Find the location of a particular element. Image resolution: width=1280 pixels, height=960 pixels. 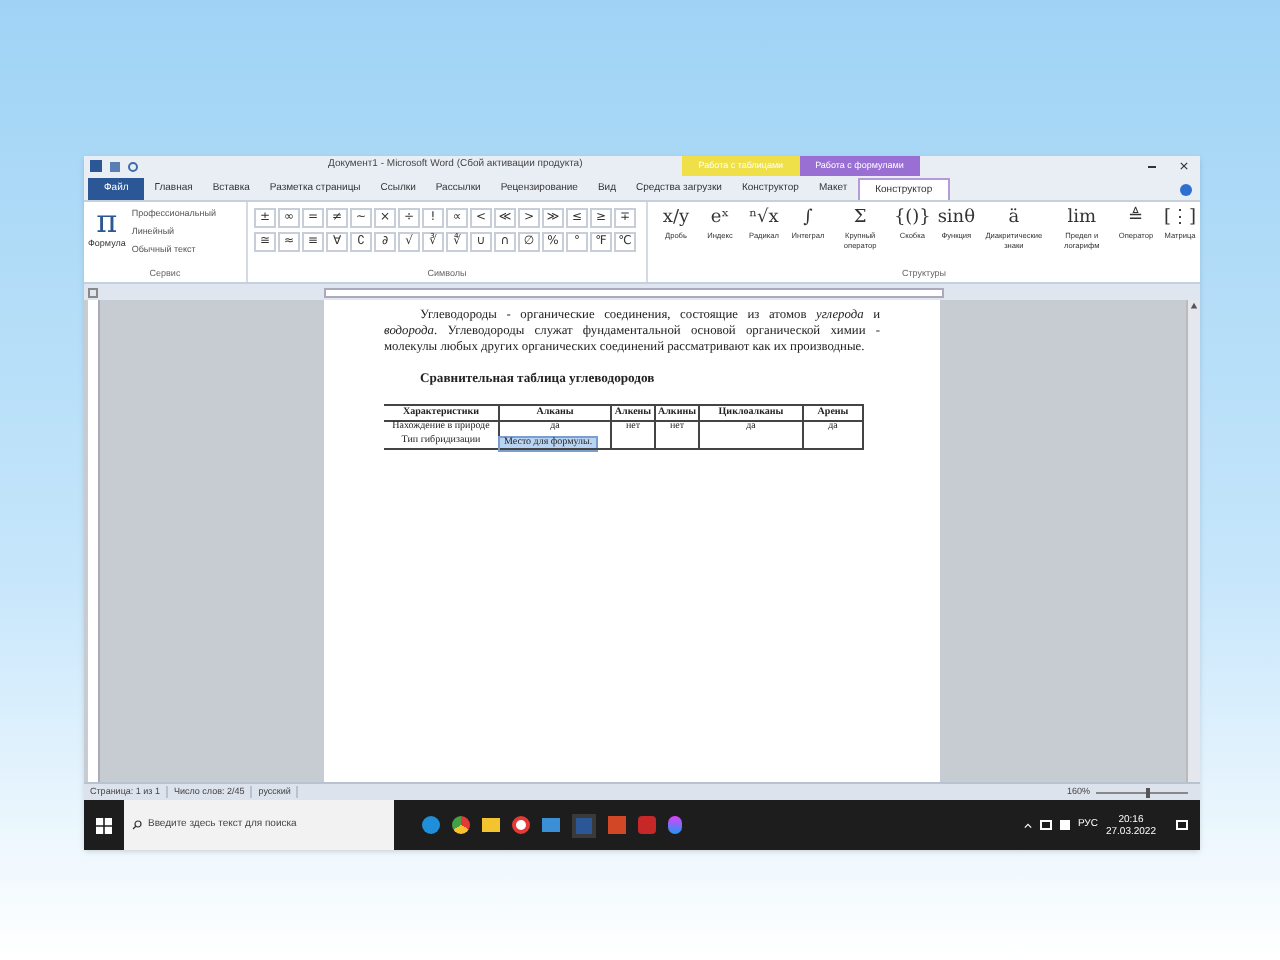

search-icon is located at coordinates (137, 825).